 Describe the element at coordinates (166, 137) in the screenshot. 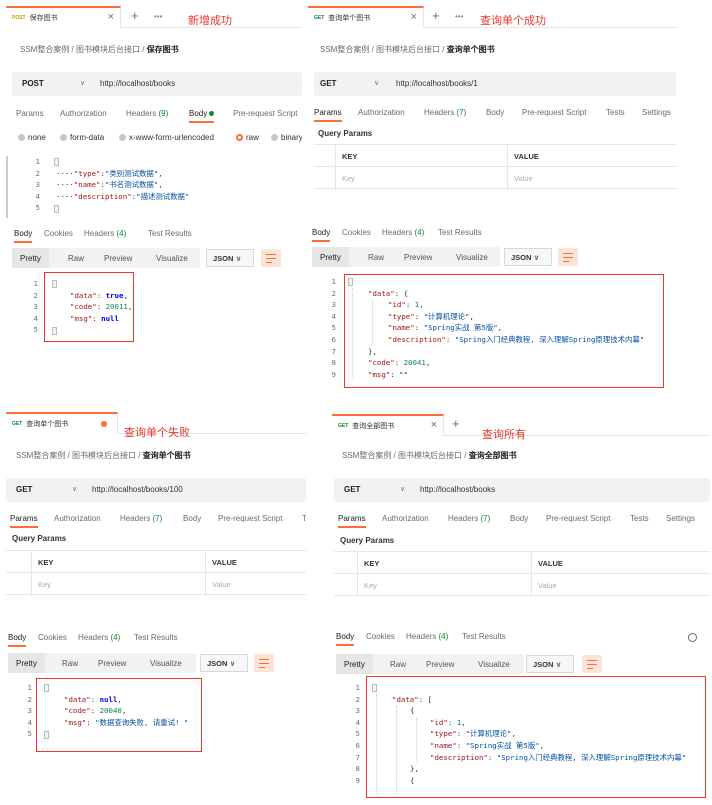

I see `radio-urlencoded: x-www-form-urlencoded` at that location.